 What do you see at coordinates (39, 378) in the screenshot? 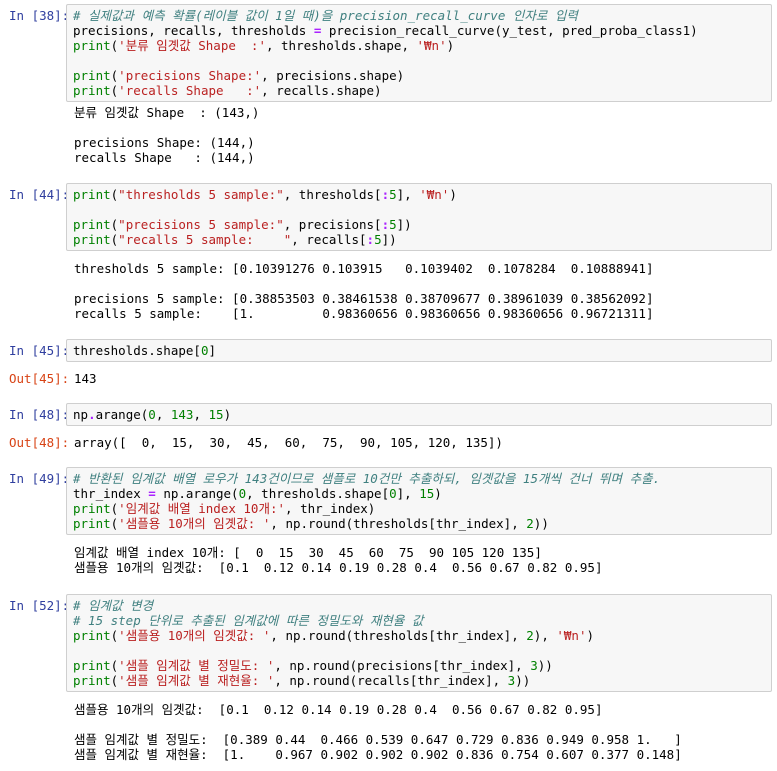
I see `output-prompt: Out[45]:` at bounding box center [39, 378].